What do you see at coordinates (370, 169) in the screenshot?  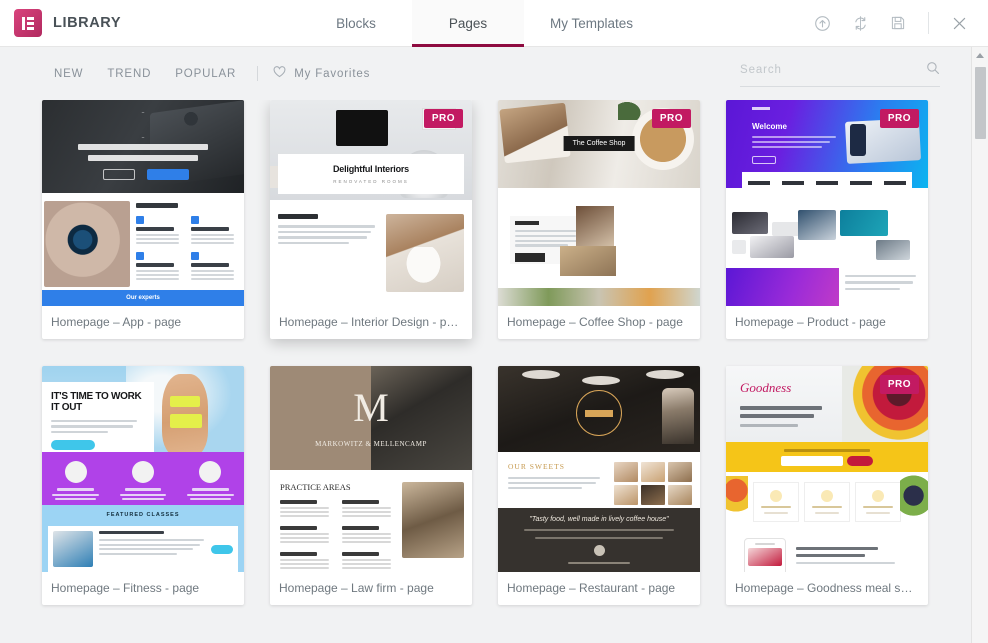 I see `thumb-heading: Delightful Interiors` at bounding box center [370, 169].